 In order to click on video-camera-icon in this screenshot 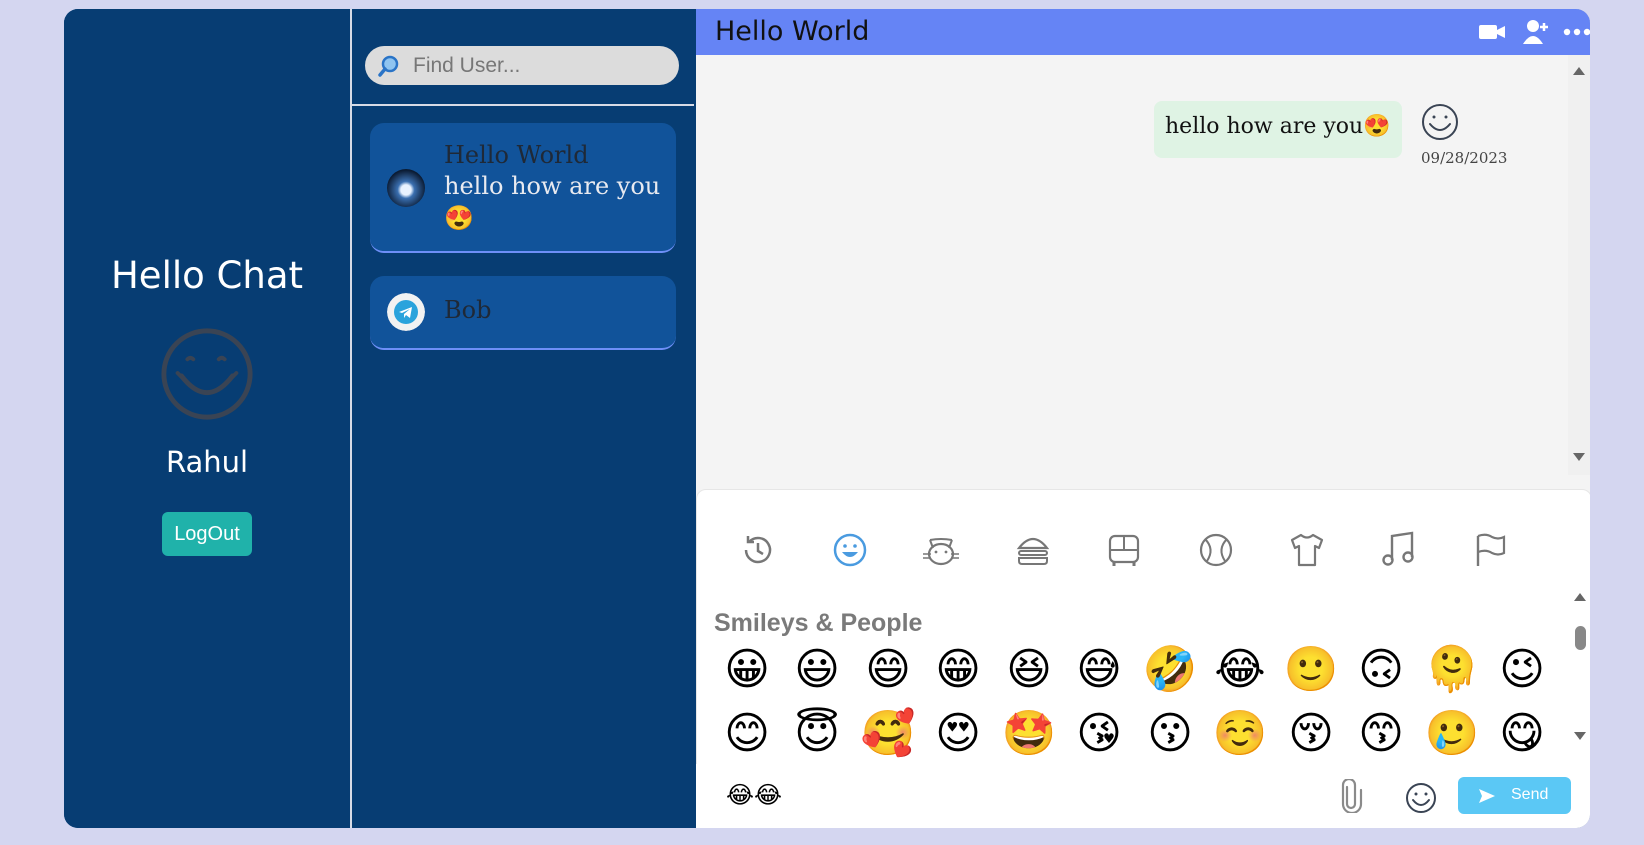, I will do `click(1492, 32)`.